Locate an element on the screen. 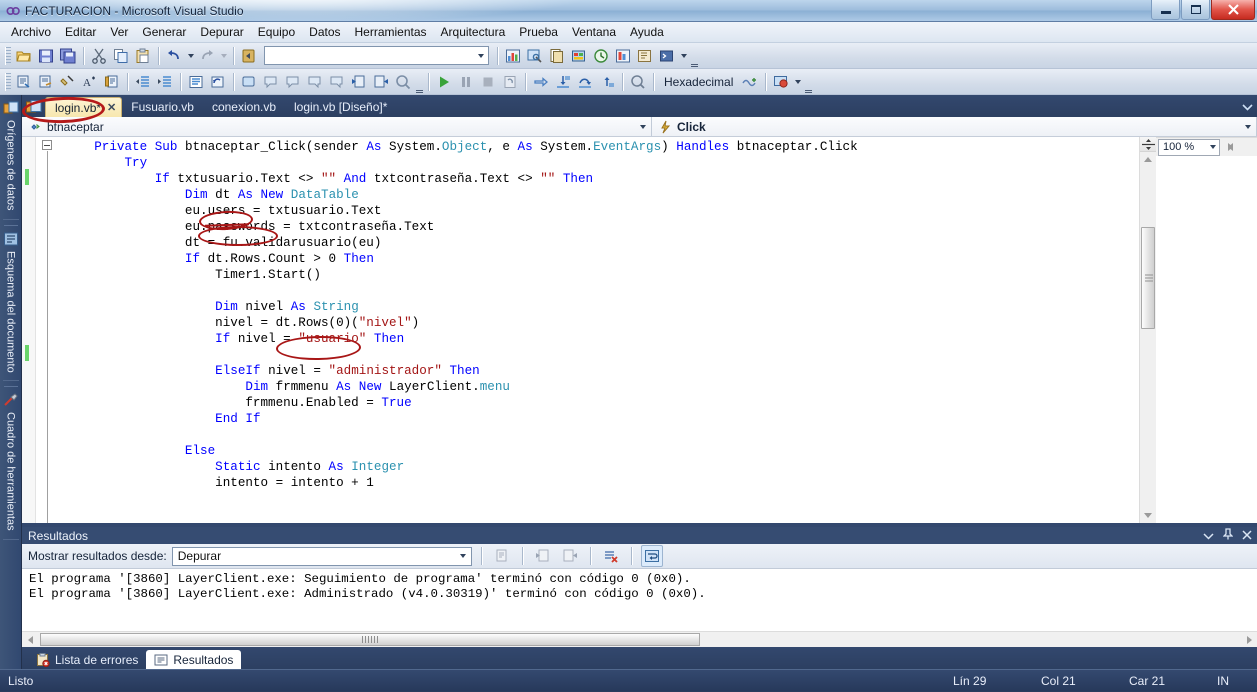 The width and height of the screenshot is (1257, 692). callout2-icon is located at coordinates (293, 82).